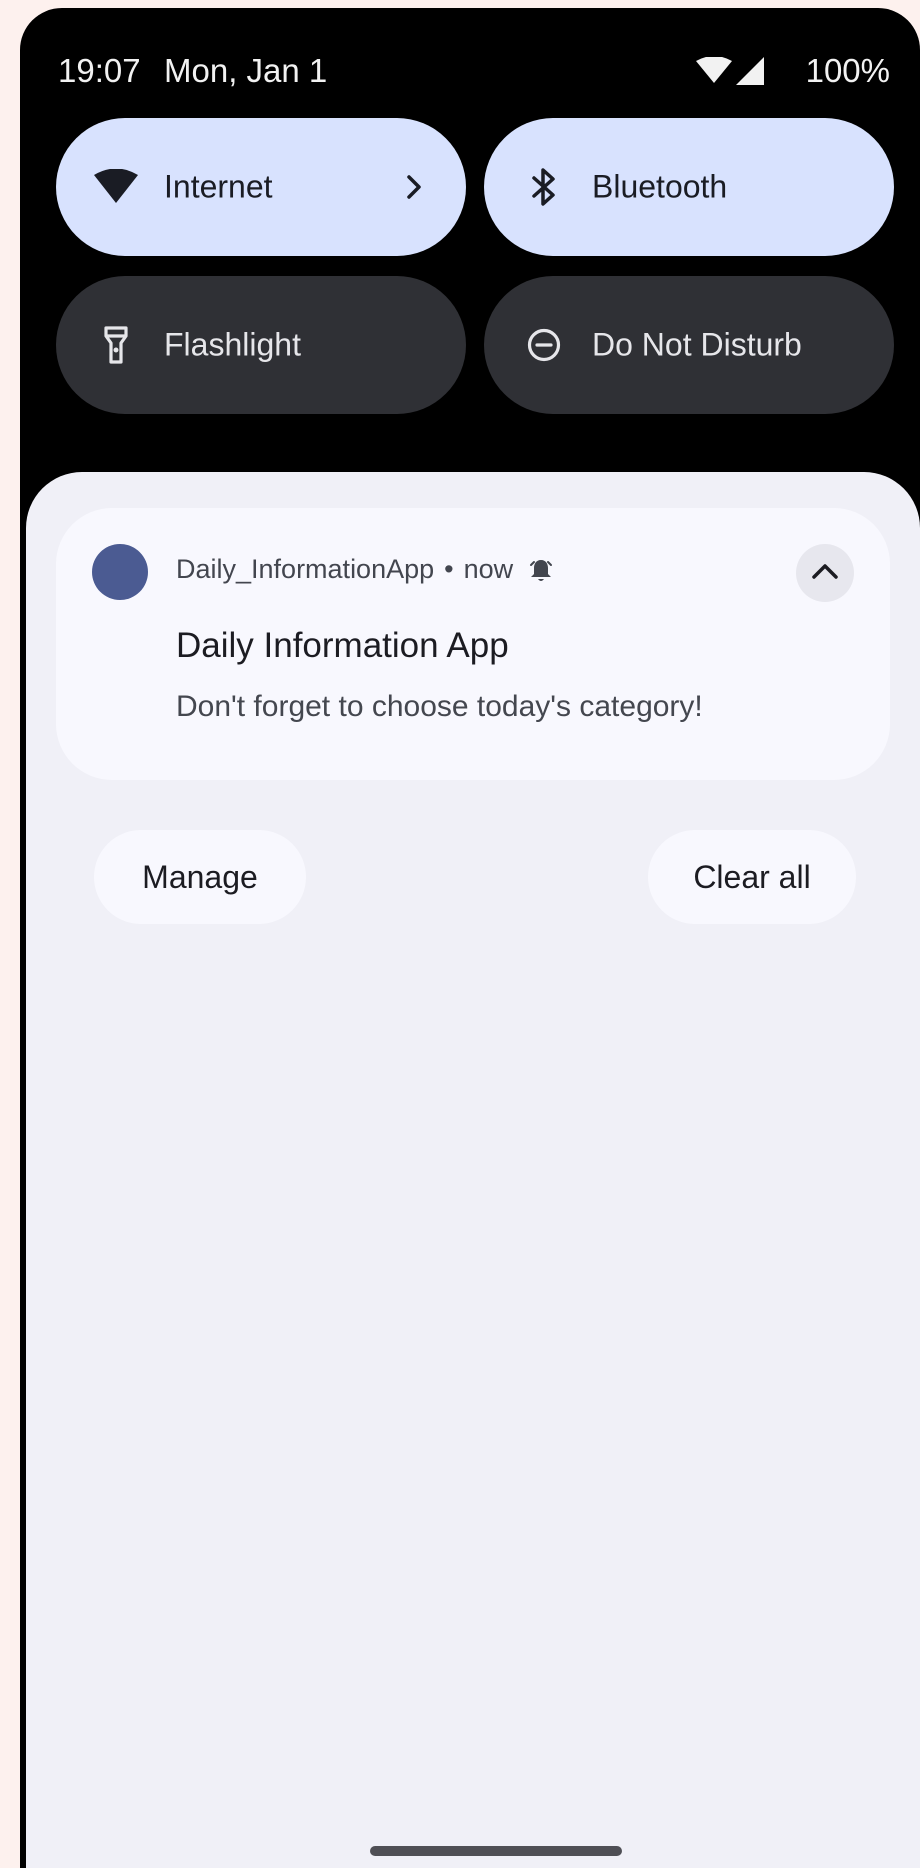  What do you see at coordinates (749, 71) in the screenshot?
I see `cellular-signal-icon` at bounding box center [749, 71].